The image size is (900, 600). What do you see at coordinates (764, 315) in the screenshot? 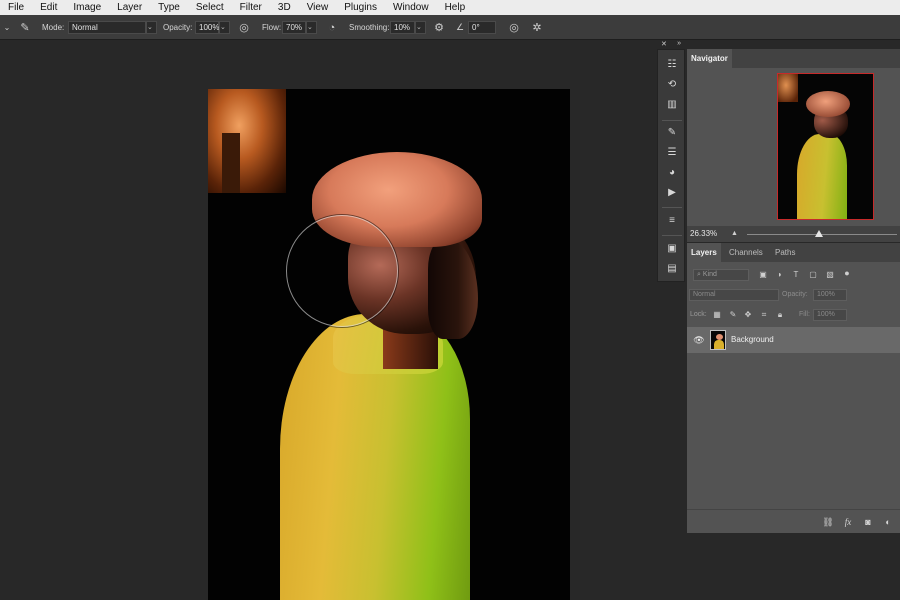
I see `lock-artboard-icon: ⌗` at bounding box center [764, 315].